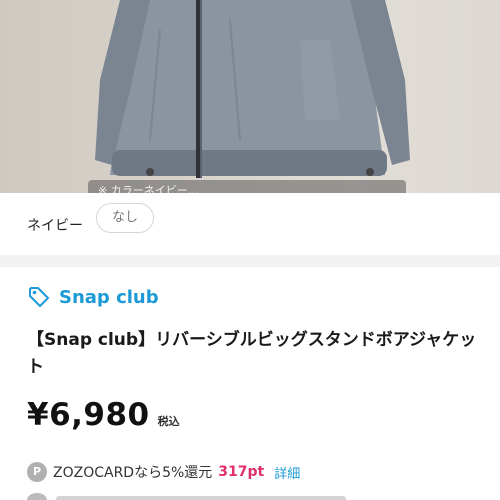 This screenshot has height=500, width=500. What do you see at coordinates (109, 297) in the screenshot?
I see `brand-name: Snap club` at bounding box center [109, 297].